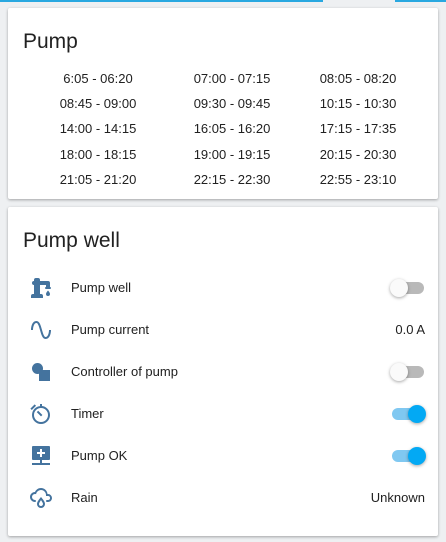 The width and height of the screenshot is (446, 542). Describe the element at coordinates (223, 330) in the screenshot. I see `entity-row-pump-current: Pump current 0.0 A` at that location.